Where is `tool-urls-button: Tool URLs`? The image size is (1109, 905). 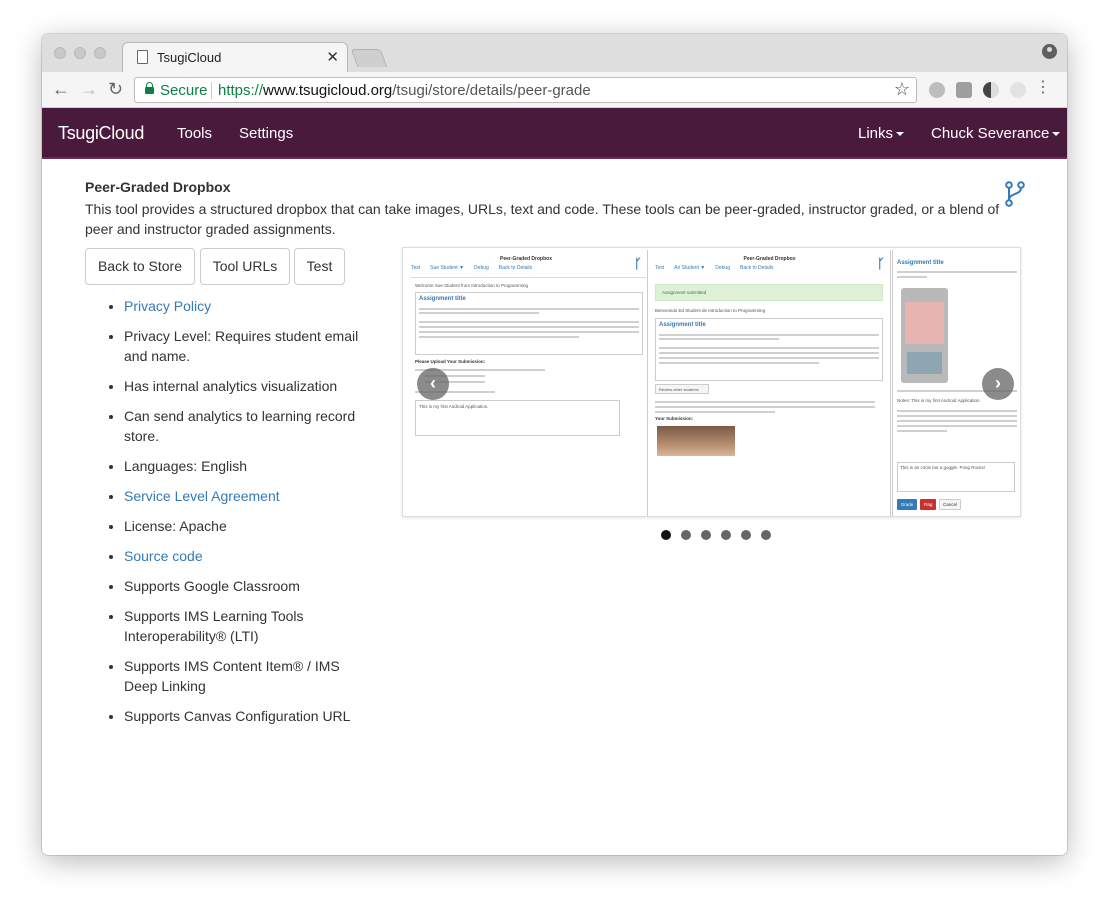 tool-urls-button: Tool URLs is located at coordinates (245, 266).